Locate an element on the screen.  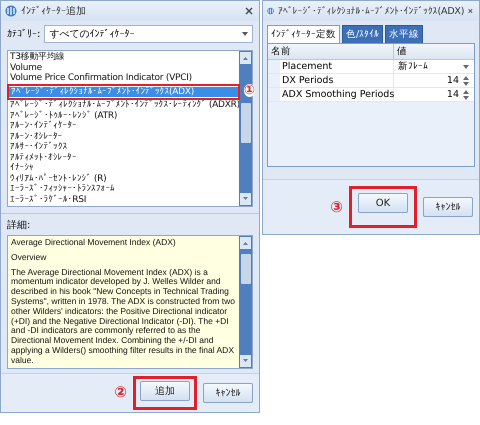
list-item: Volume Price Confirmation Indicator (VPCI) is located at coordinates (123, 78).